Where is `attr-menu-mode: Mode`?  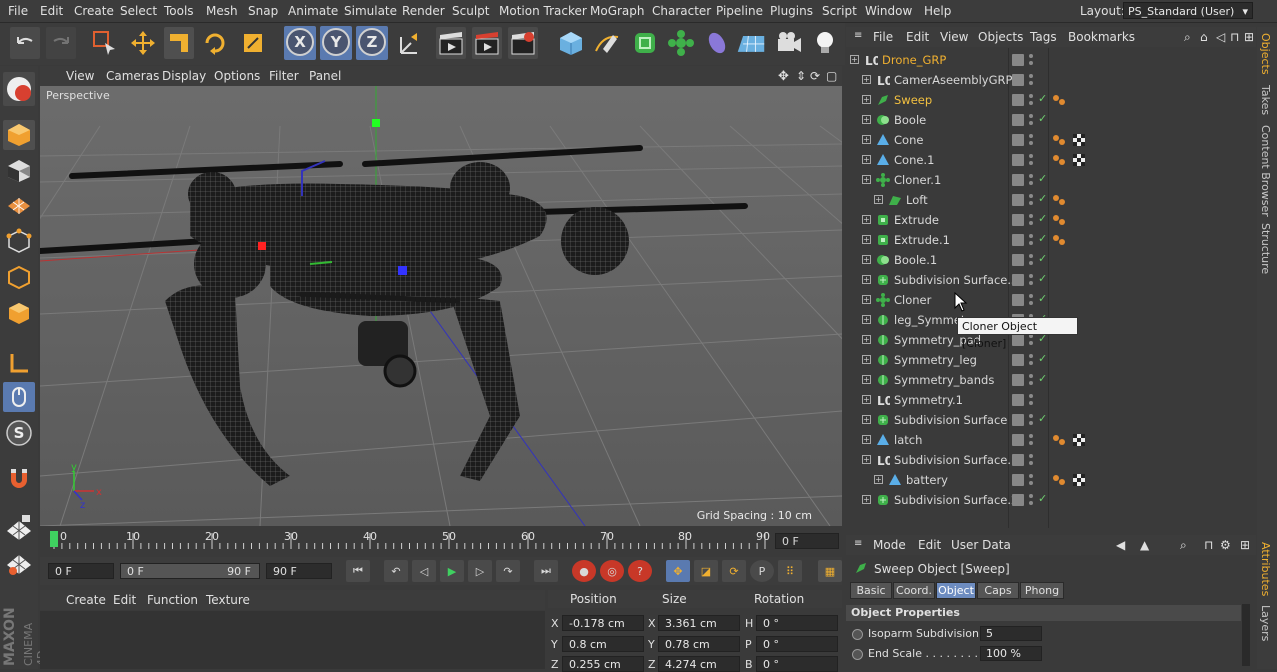 attr-menu-mode: Mode is located at coordinates (889, 545).